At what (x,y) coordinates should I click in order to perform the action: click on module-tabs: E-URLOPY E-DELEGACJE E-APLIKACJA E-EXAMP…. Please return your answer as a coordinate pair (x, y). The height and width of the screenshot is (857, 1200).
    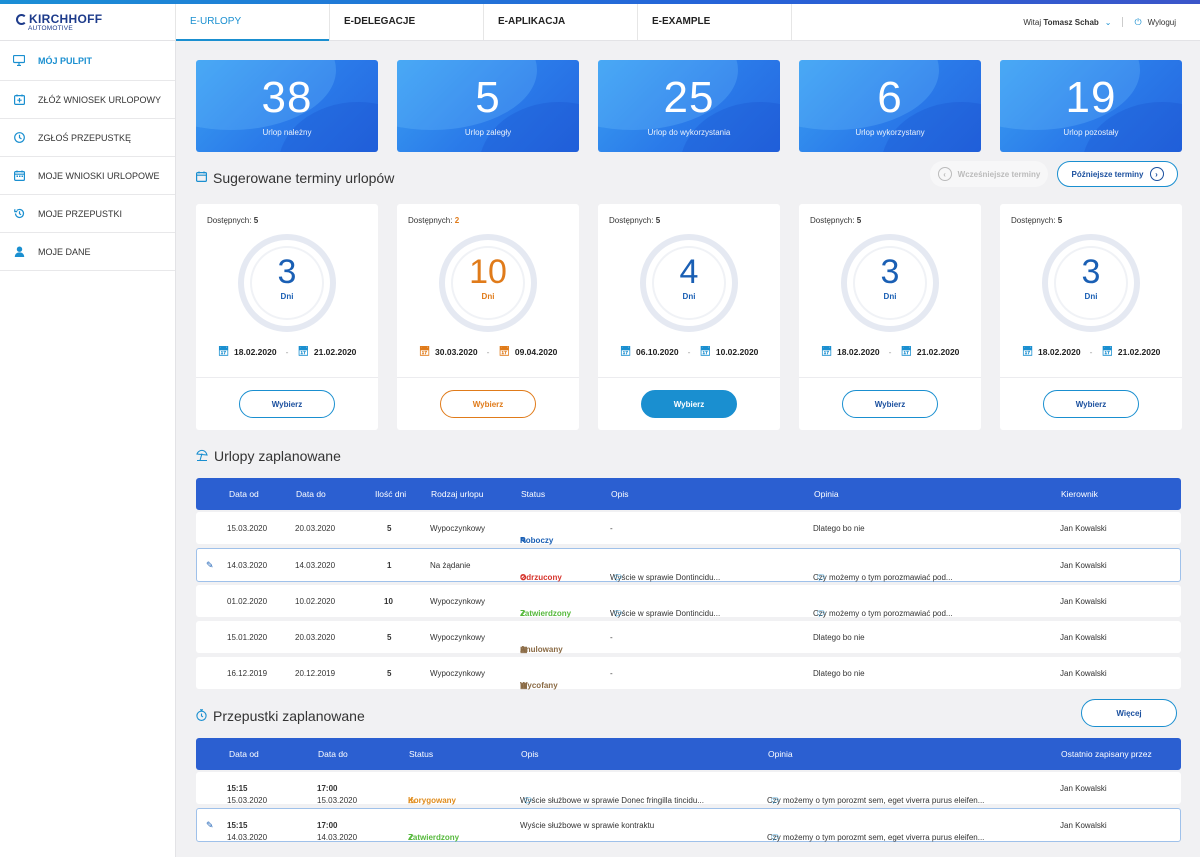
    Looking at the image, I should click on (484, 22).